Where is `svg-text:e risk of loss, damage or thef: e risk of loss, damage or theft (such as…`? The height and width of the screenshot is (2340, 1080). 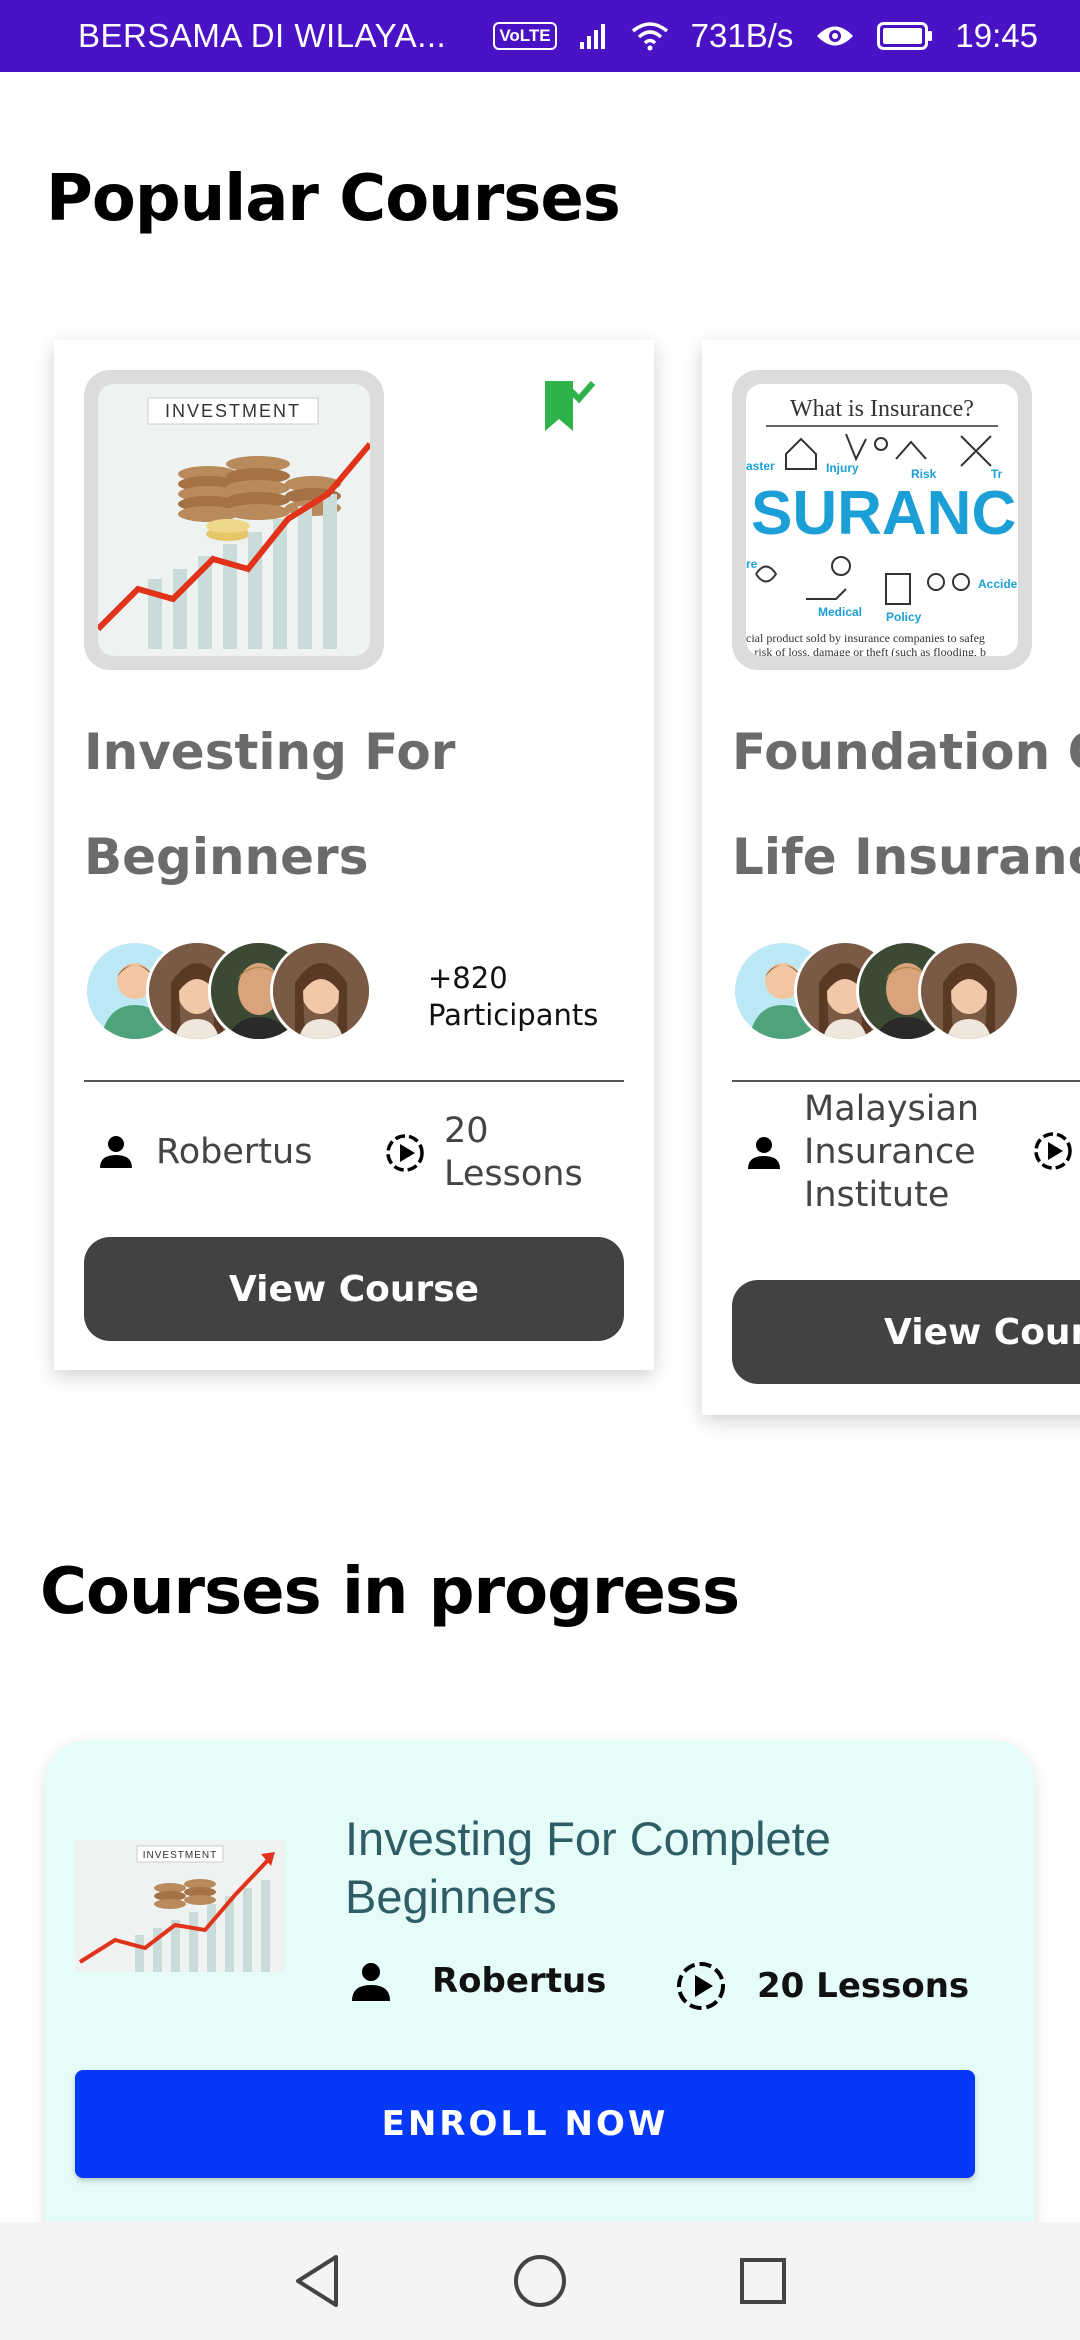 svg-text:e risk of loss, damage or thef: e risk of loss, damage or theft (such as… is located at coordinates (866, 650).